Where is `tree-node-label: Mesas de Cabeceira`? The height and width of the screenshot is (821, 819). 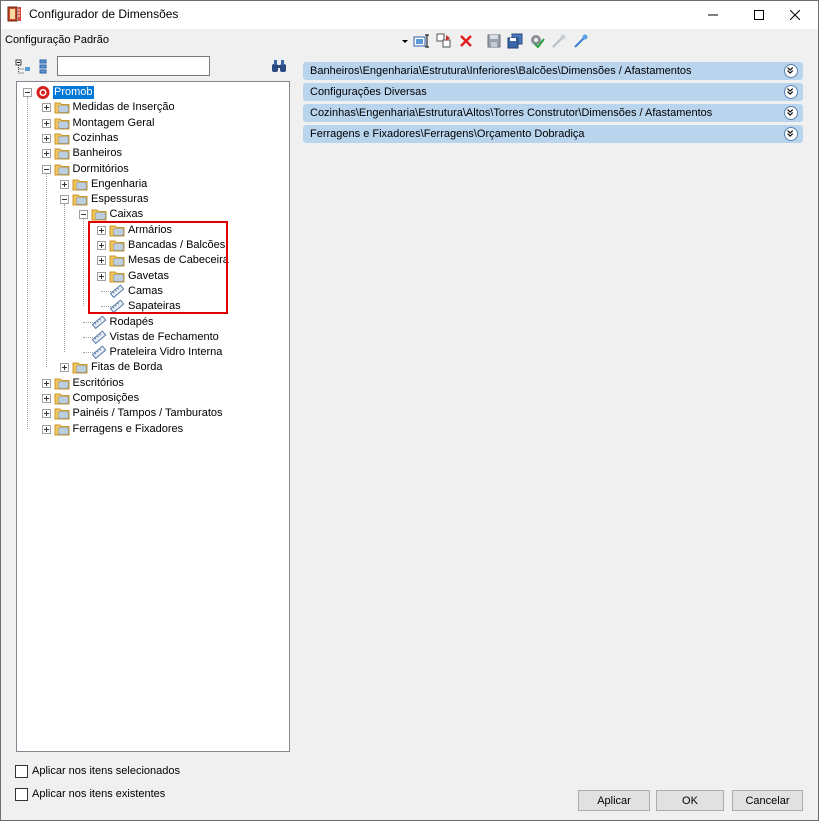
tree-node-label: Mesas de Cabeceira is located at coordinates (178, 260).